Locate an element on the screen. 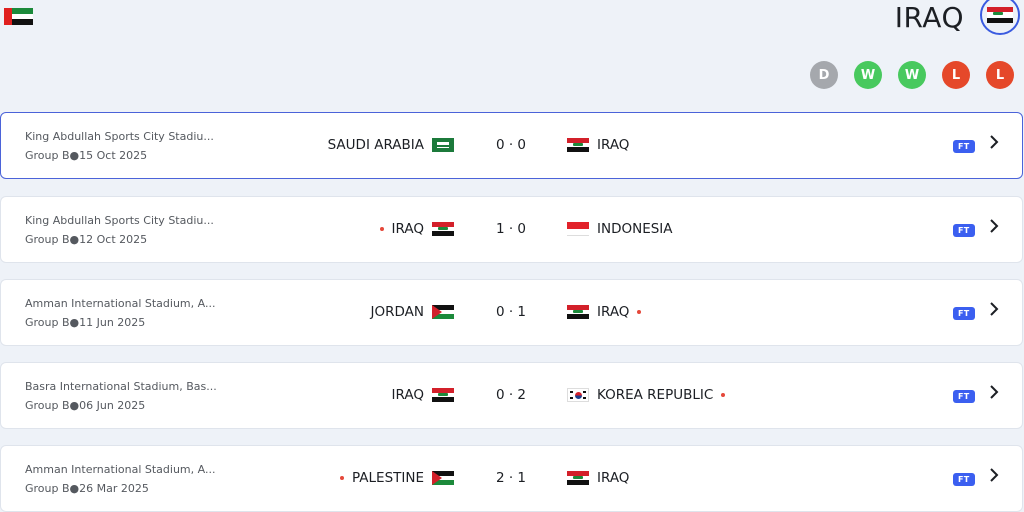  ksa-flag-icon is located at coordinates (443, 145).